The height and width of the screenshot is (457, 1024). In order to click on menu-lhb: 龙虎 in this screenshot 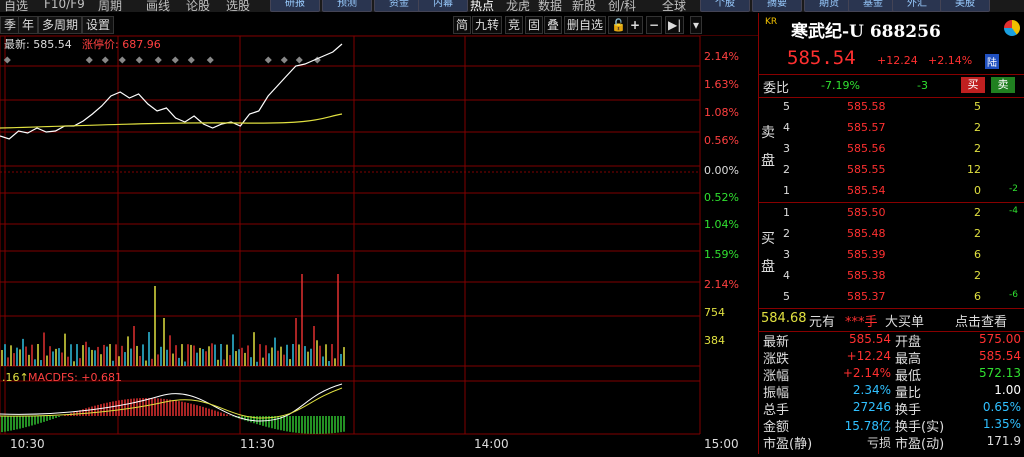, I will do `click(518, 6)`.